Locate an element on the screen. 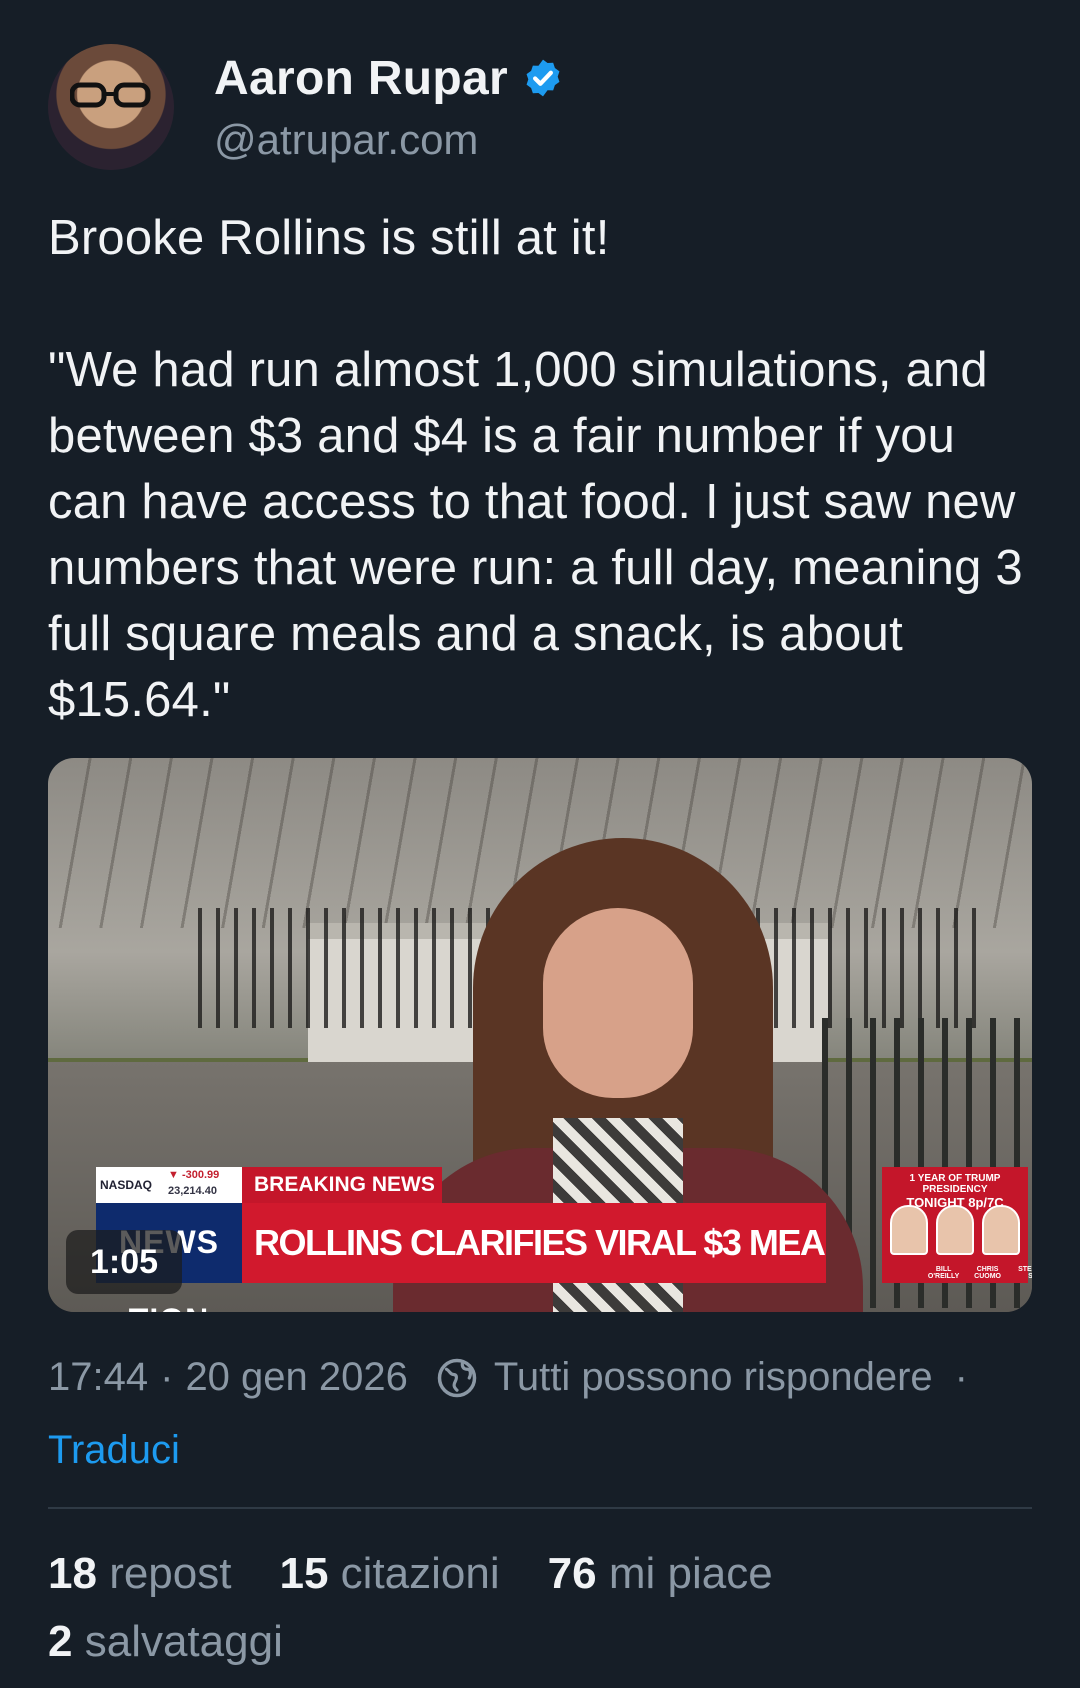  display-name: Aaron Rupar is located at coordinates (389, 78).